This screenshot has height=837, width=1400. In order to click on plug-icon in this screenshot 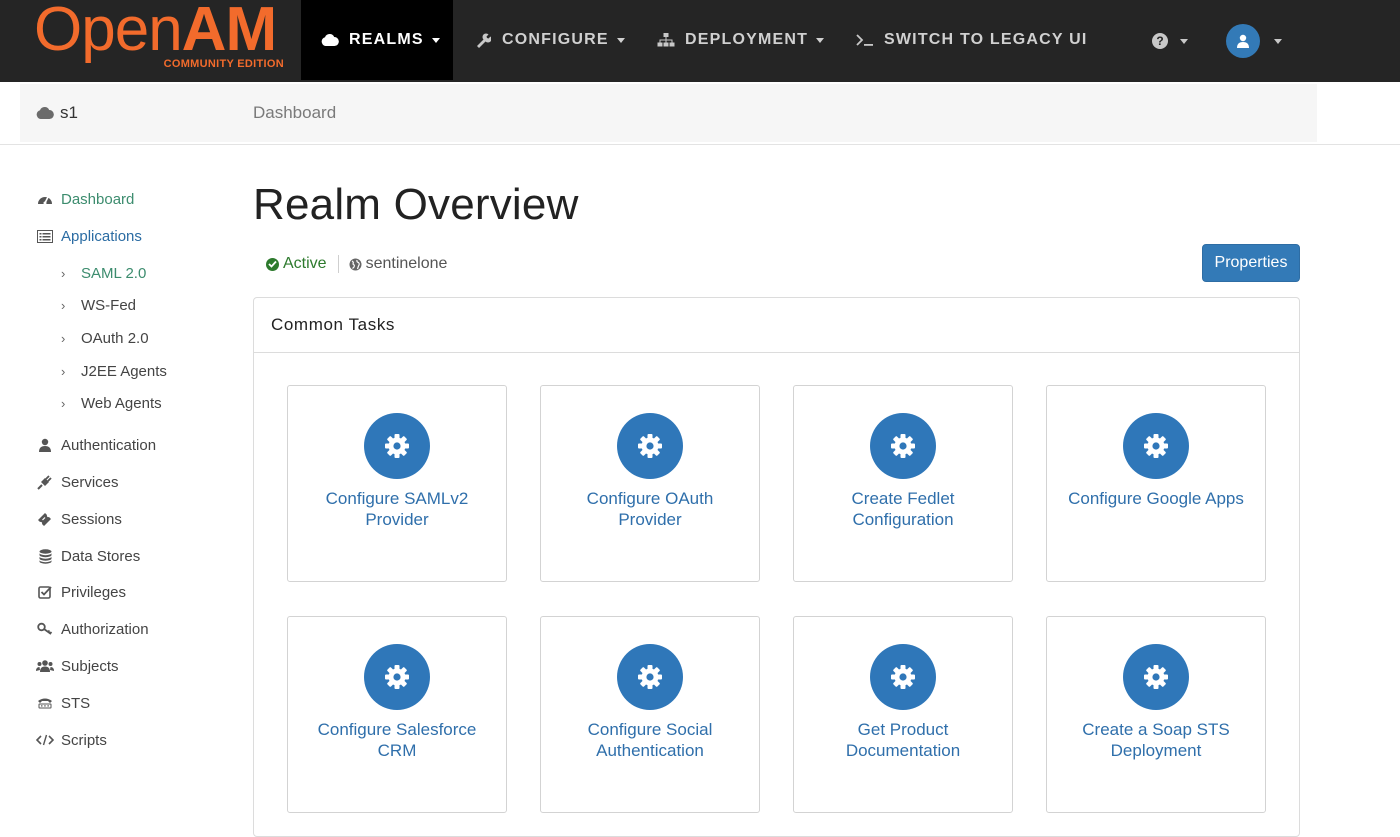, I will do `click(45, 482)`.